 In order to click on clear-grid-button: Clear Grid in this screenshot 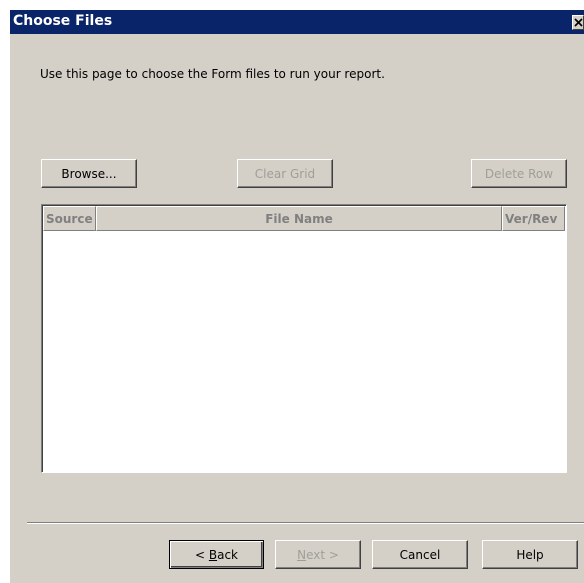, I will do `click(285, 173)`.